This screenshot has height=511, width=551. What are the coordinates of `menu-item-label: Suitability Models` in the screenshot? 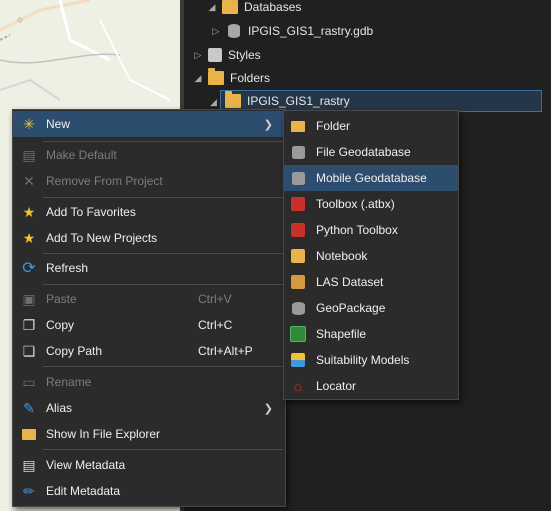 It's located at (363, 360).